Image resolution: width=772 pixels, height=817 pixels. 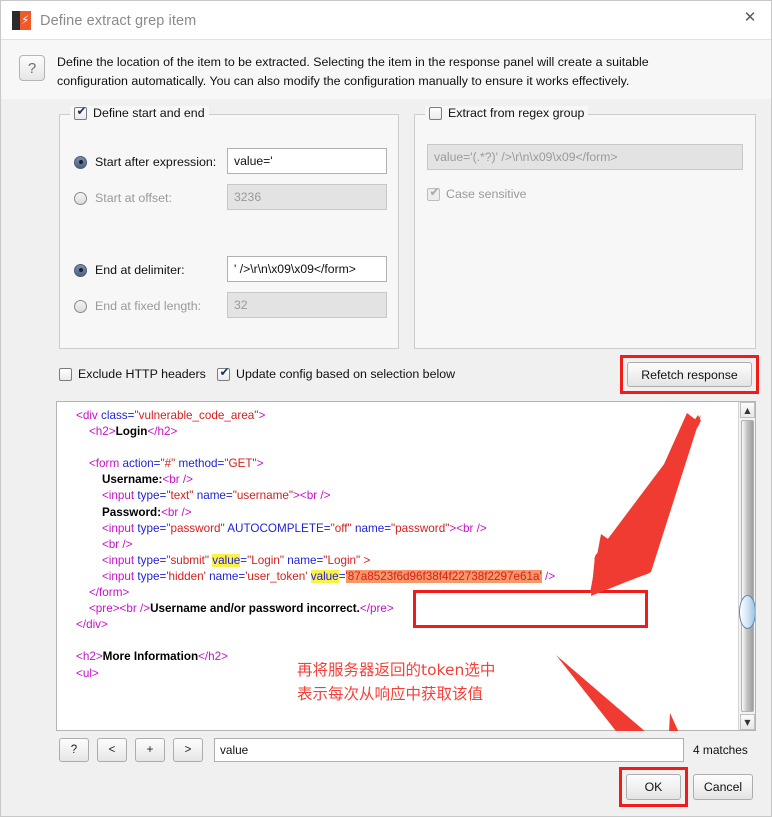 What do you see at coordinates (434, 193) in the screenshot?
I see `case-sensitive-checkbox` at bounding box center [434, 193].